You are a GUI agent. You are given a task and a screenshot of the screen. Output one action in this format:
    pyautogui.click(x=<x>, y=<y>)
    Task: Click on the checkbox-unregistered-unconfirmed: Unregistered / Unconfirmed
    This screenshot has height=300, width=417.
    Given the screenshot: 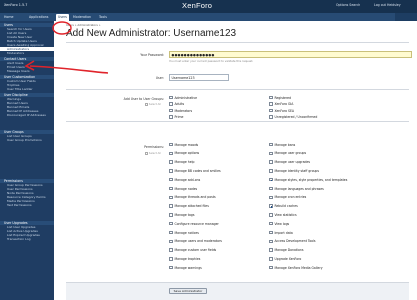 What is the action you would take?
    pyautogui.click(x=293, y=117)
    